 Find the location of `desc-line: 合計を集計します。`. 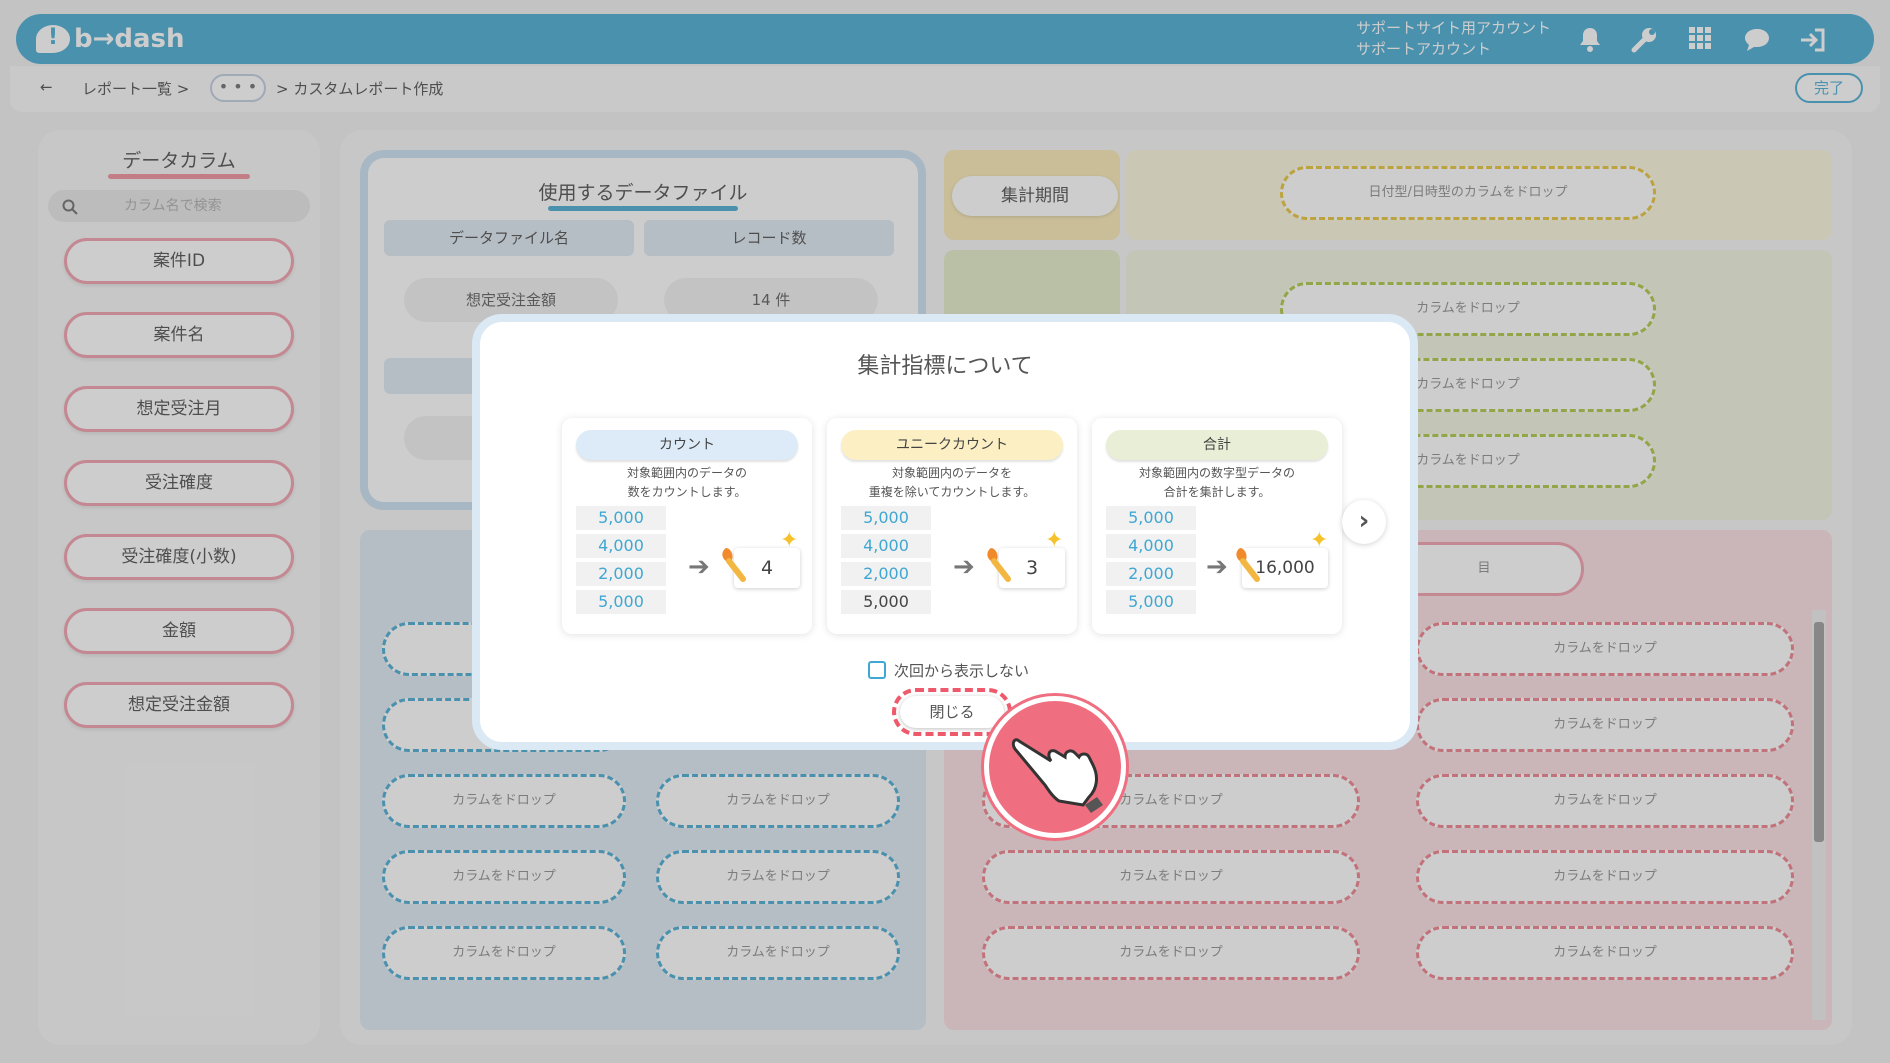

desc-line: 合計を集計します。 is located at coordinates (1217, 492).